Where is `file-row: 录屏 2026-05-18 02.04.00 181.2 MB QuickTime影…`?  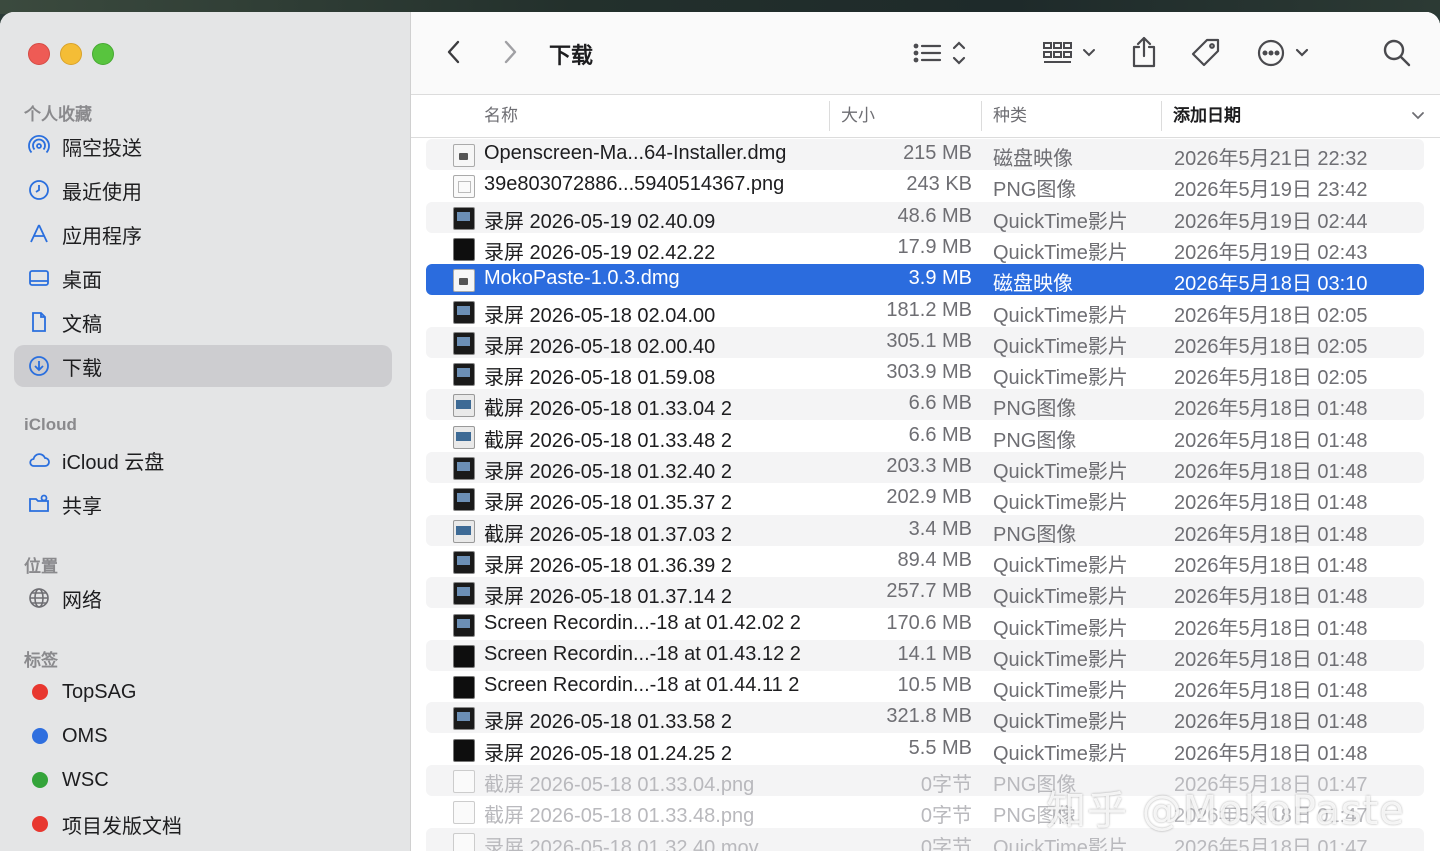
file-row: 录屏 2026-05-18 02.04.00 181.2 MB QuickTime影… is located at coordinates (925, 311).